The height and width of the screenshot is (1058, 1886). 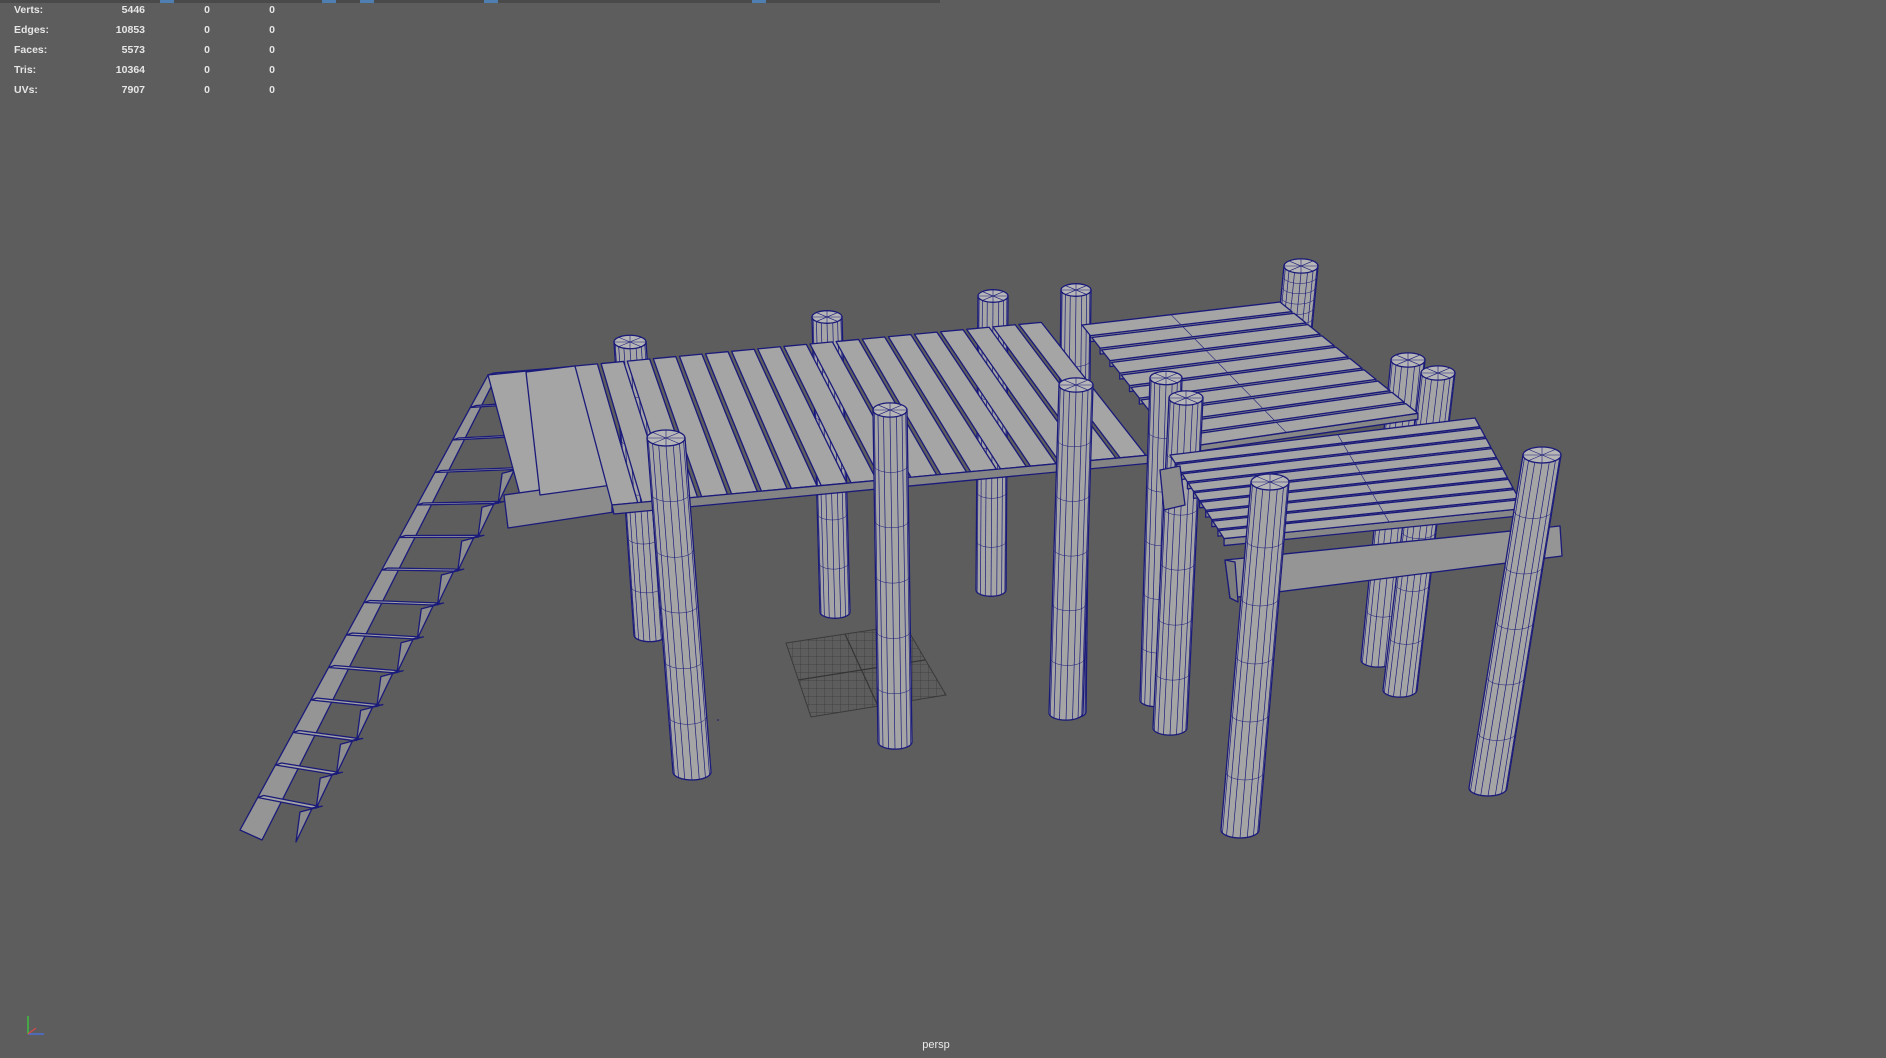 I want to click on hud-count-value: 10853, so click(x=130, y=30).